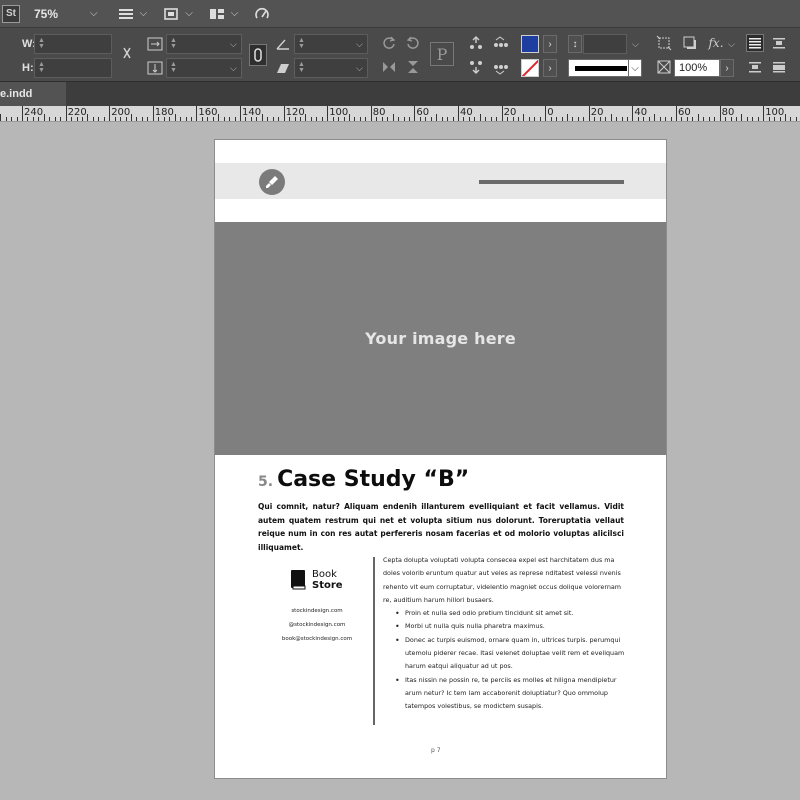 The width and height of the screenshot is (800, 800). What do you see at coordinates (442, 54) in the screenshot?
I see `reference-point-icon: P` at bounding box center [442, 54].